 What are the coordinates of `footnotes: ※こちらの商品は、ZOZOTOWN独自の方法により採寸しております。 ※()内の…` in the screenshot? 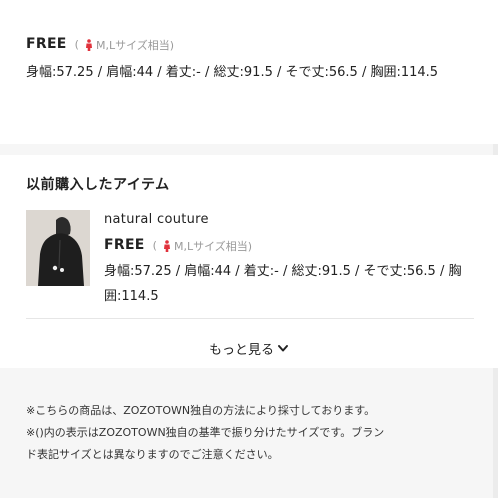 It's located at (250, 433).